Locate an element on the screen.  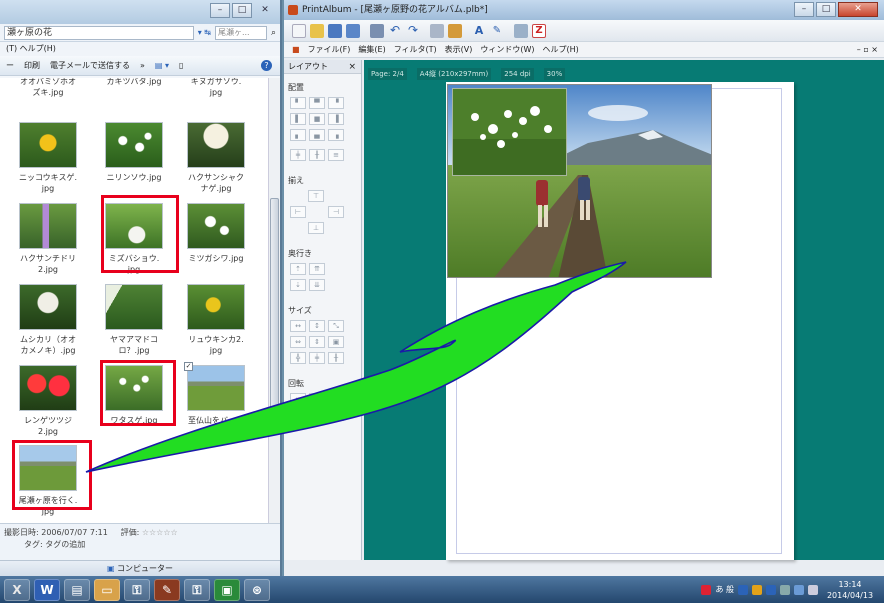
toolbar-organize: ー is located at coordinates (10, 65).